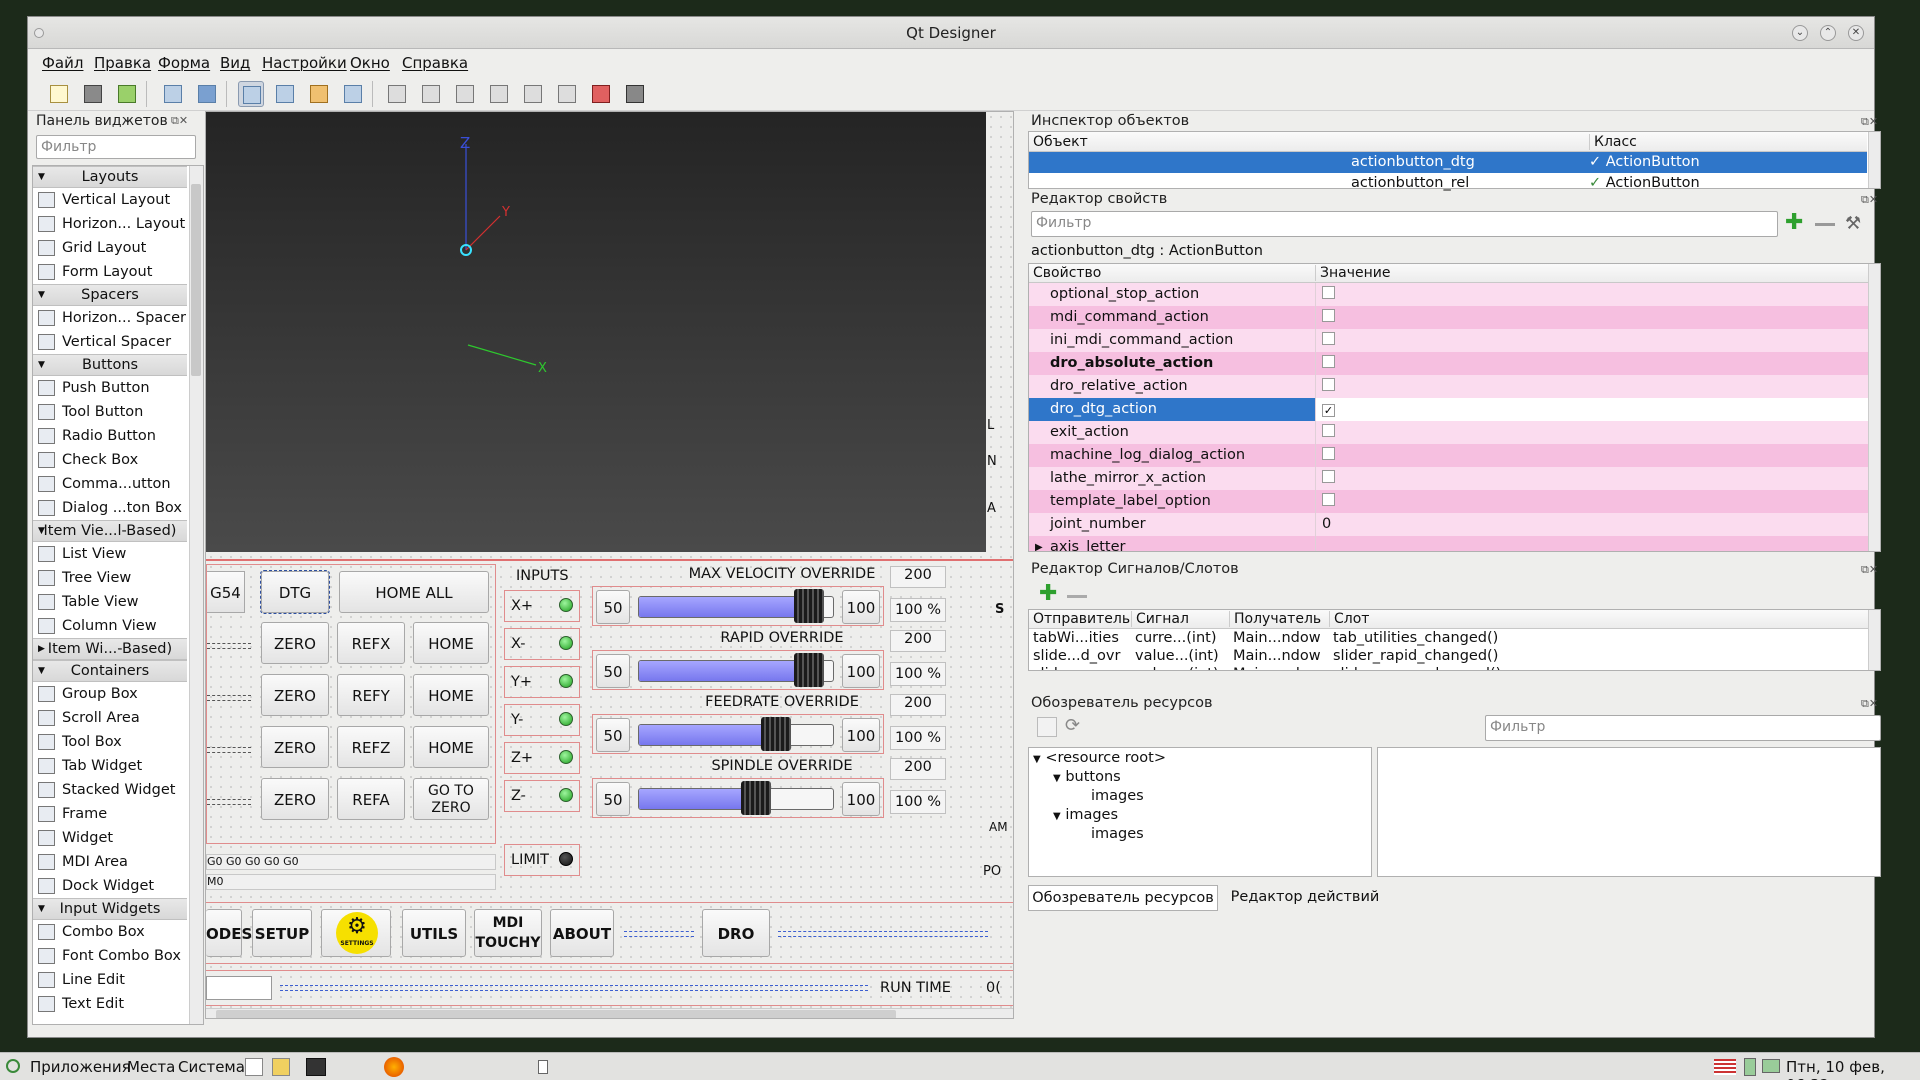  What do you see at coordinates (110, 248) in the screenshot?
I see `widget-item-grid-layout: Grid Layout` at bounding box center [110, 248].